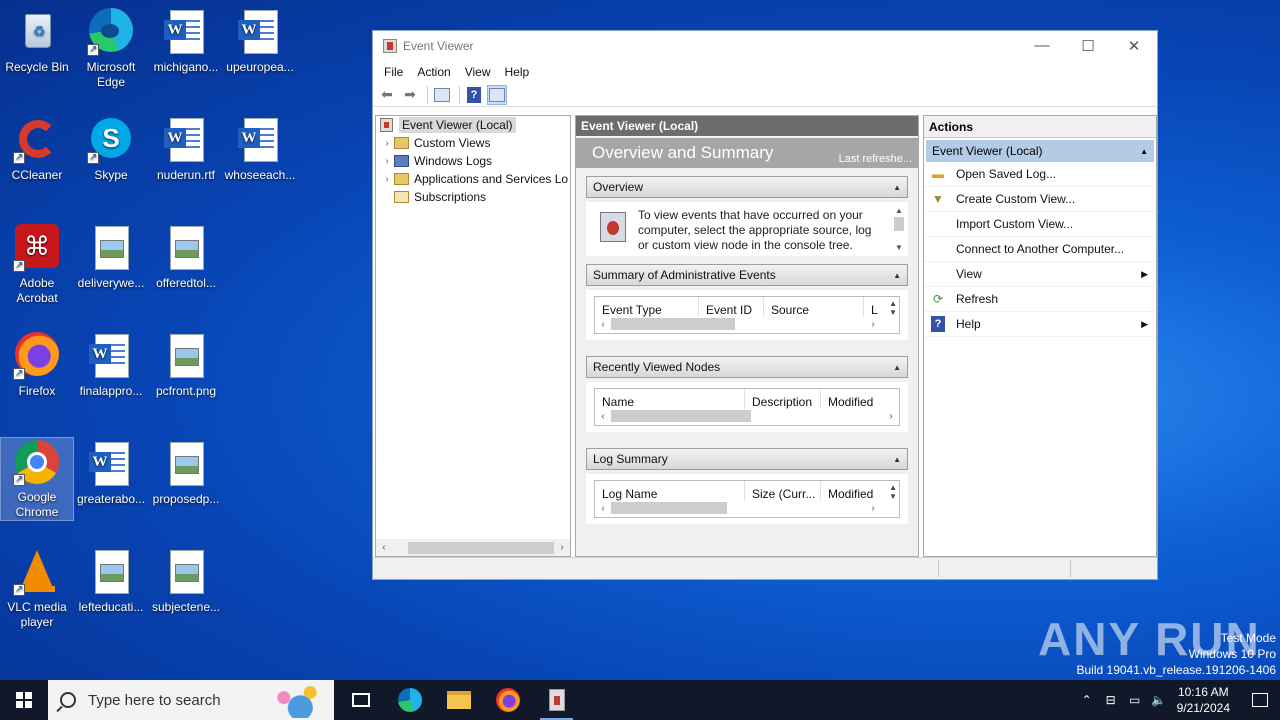 The image size is (1280, 720). I want to click on taskbar-search-box: Type here to search, so click(191, 700).